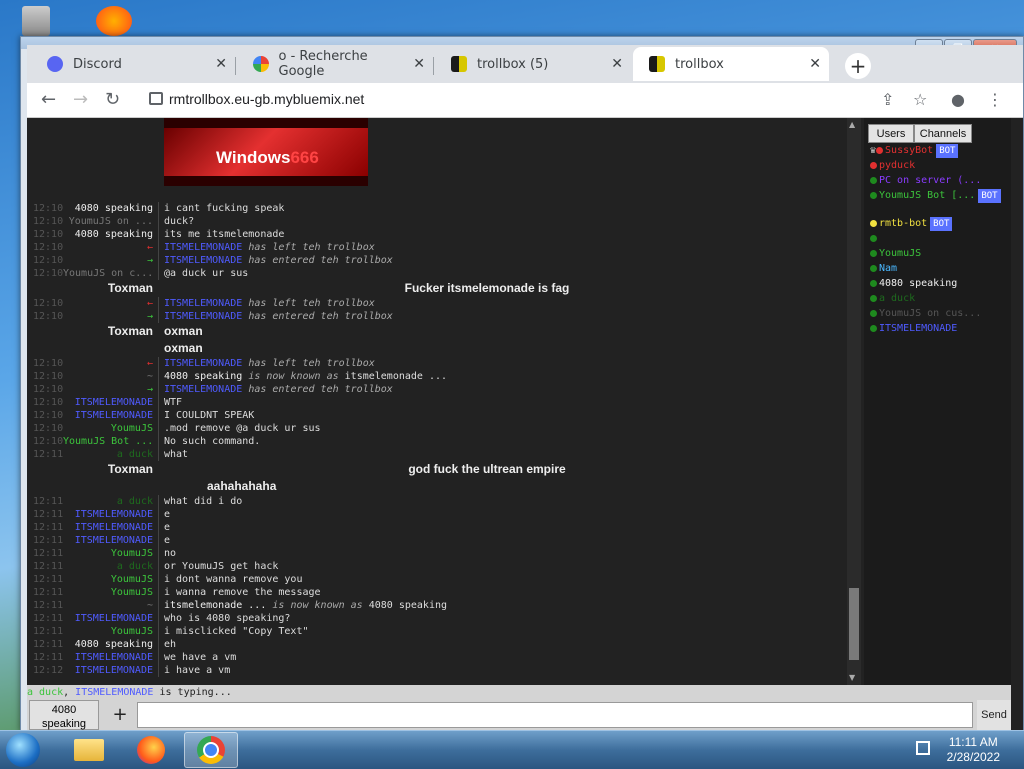  I want to click on status-dot-icon, so click(873, 165).